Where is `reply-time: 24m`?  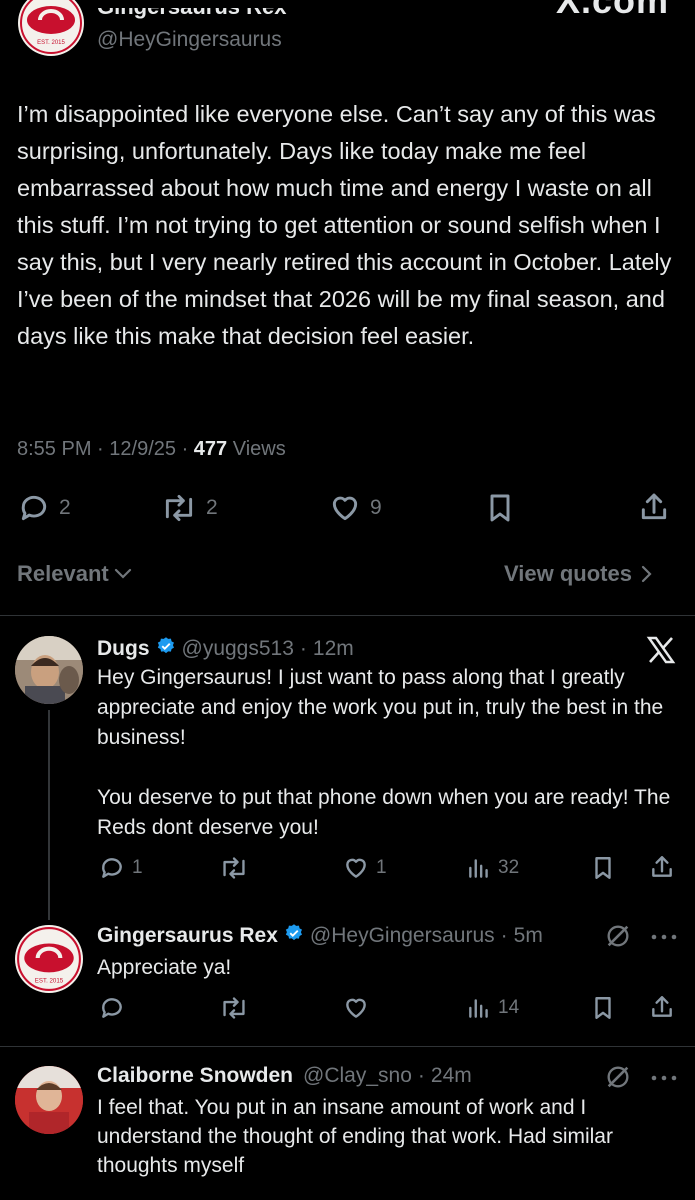 reply-time: 24m is located at coordinates (451, 1076).